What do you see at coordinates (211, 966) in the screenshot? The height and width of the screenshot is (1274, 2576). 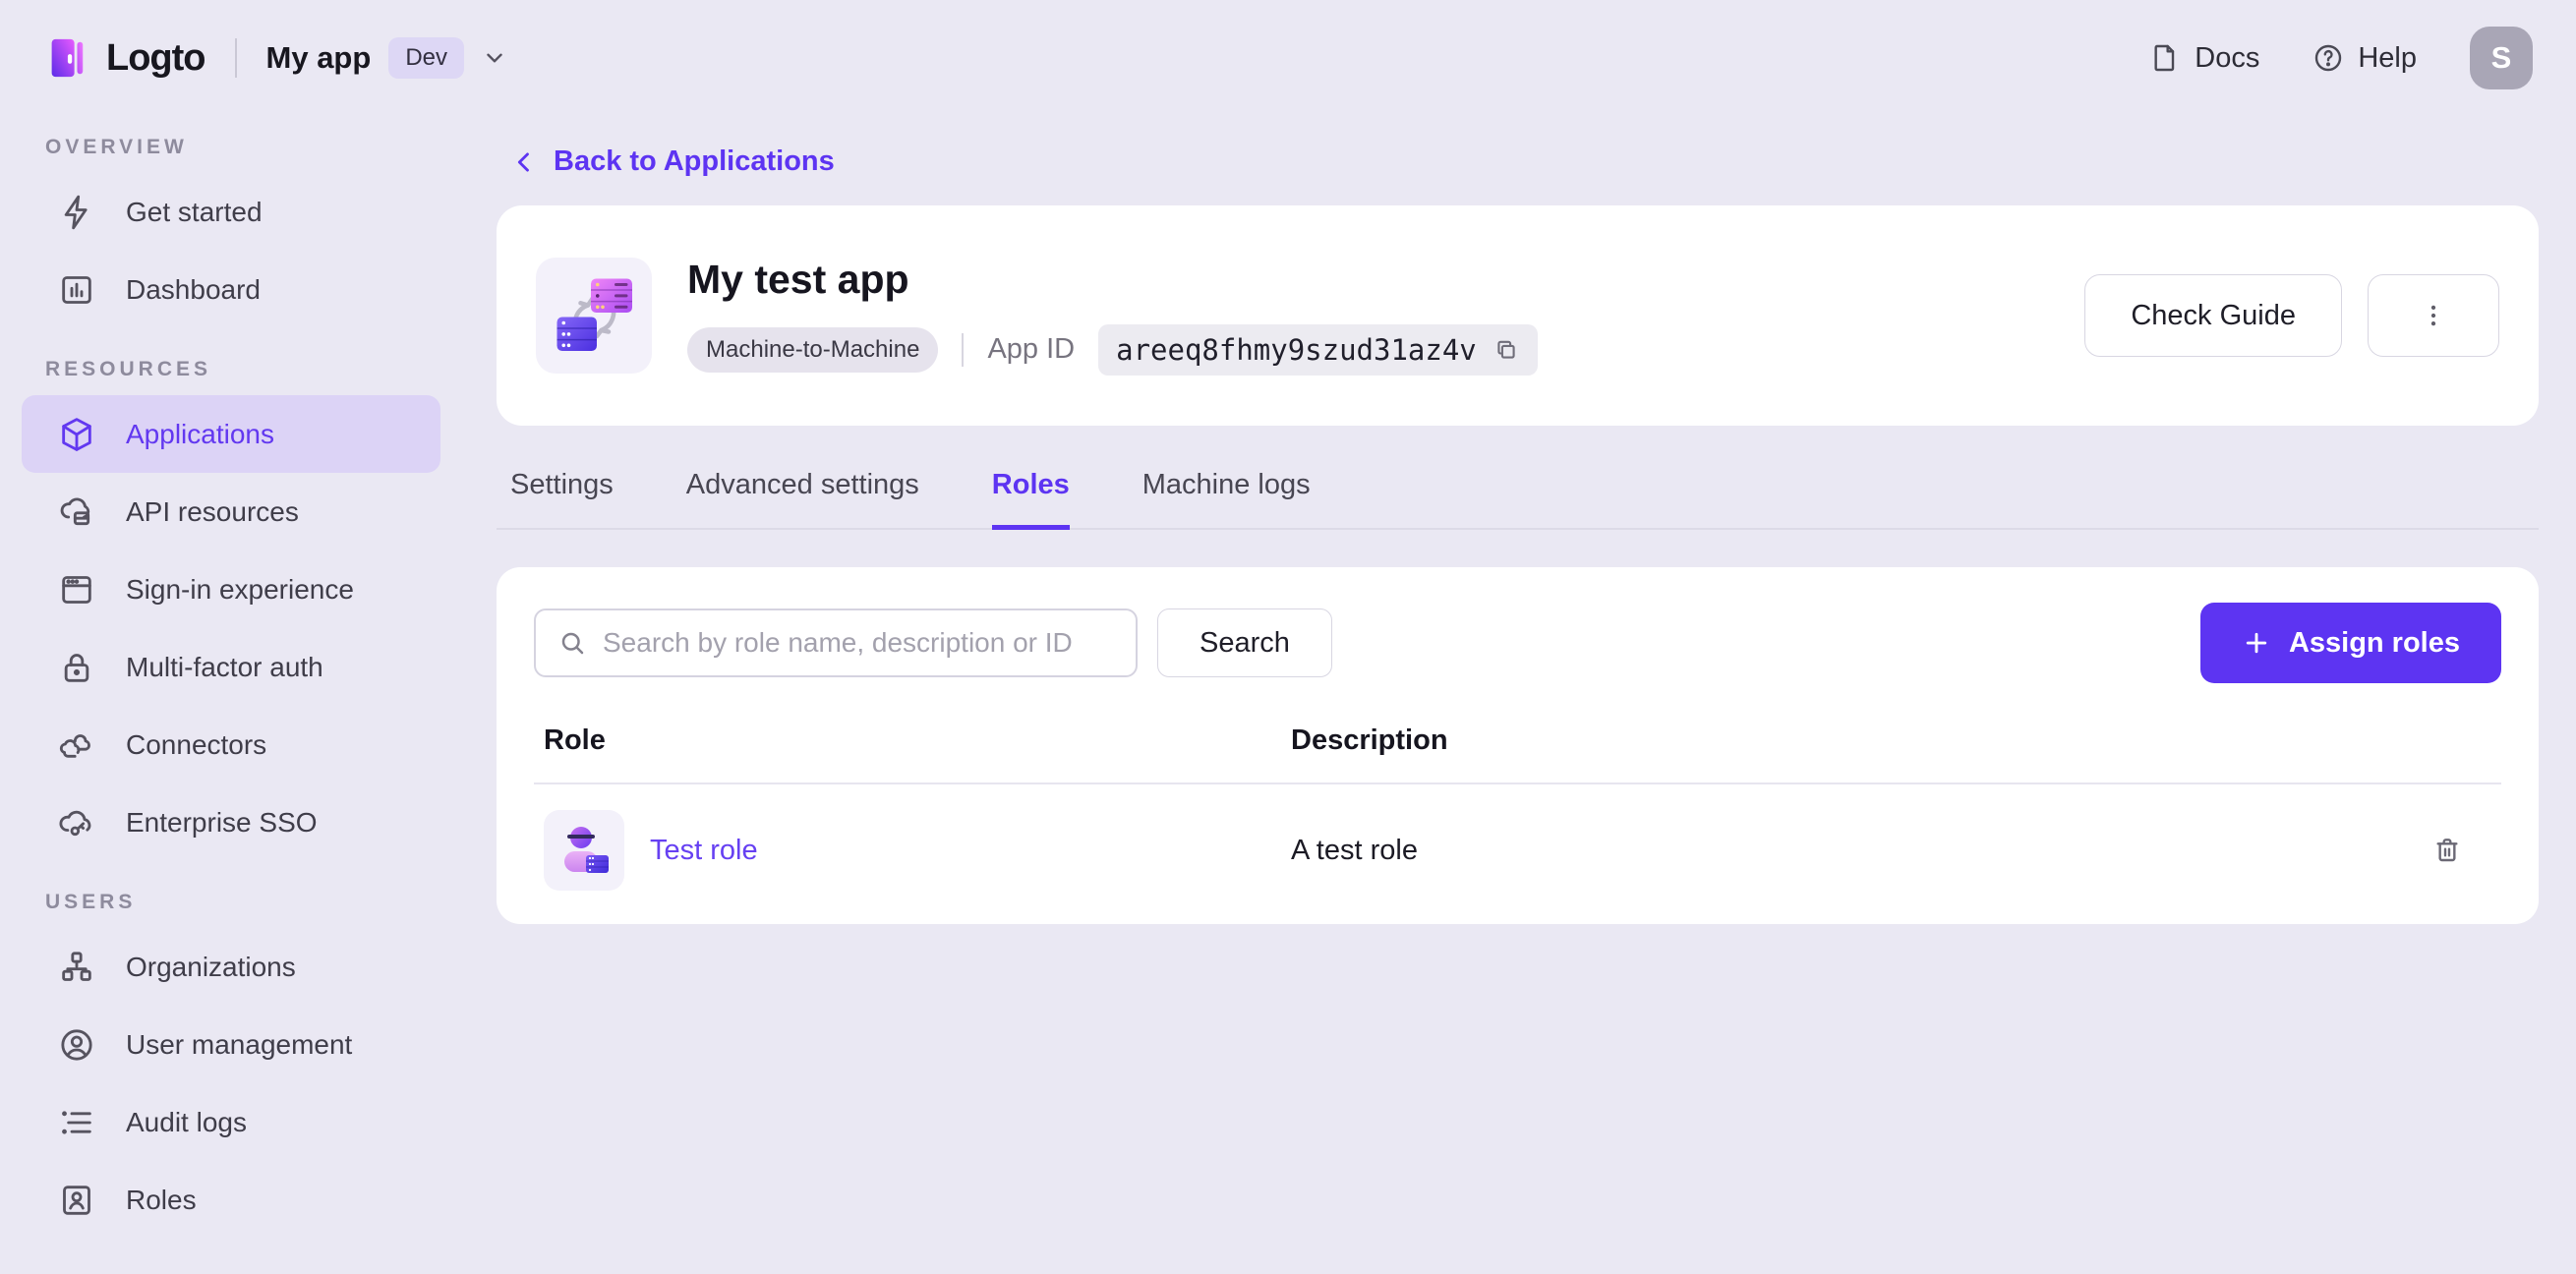 I see `sidebar-item-label: Organizations` at bounding box center [211, 966].